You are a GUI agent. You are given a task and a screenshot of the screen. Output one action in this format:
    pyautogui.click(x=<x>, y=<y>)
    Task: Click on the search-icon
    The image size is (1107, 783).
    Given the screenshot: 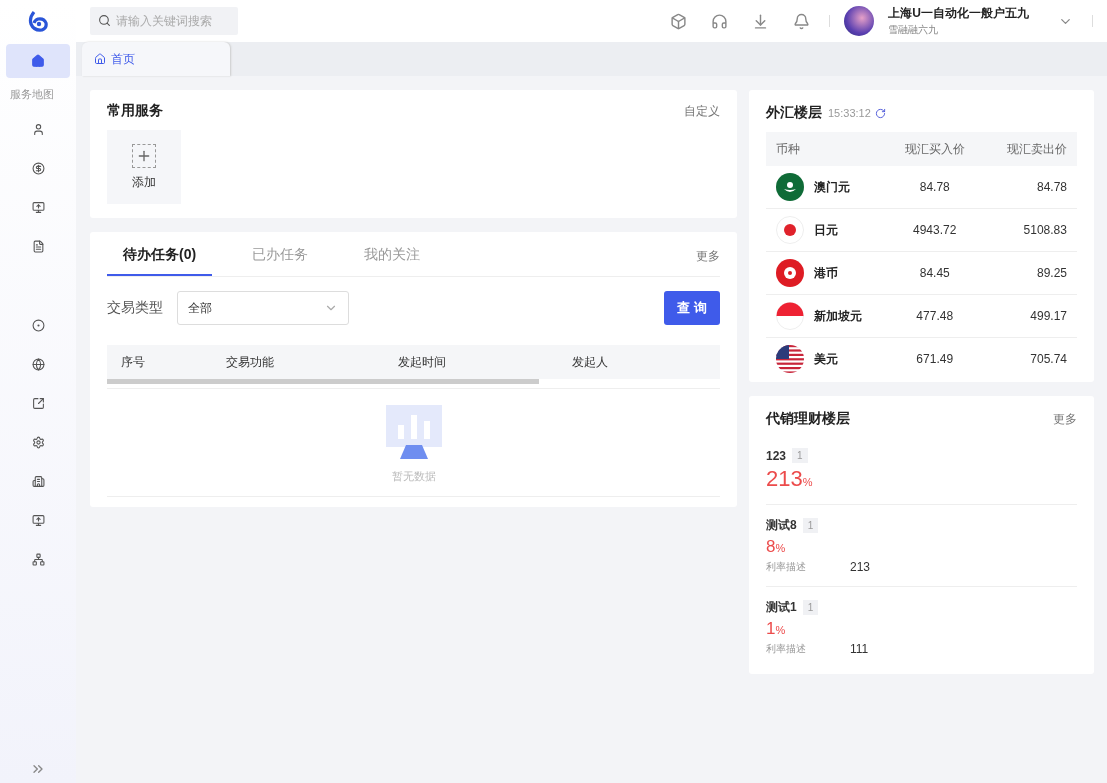 What is the action you would take?
    pyautogui.click(x=104, y=20)
    